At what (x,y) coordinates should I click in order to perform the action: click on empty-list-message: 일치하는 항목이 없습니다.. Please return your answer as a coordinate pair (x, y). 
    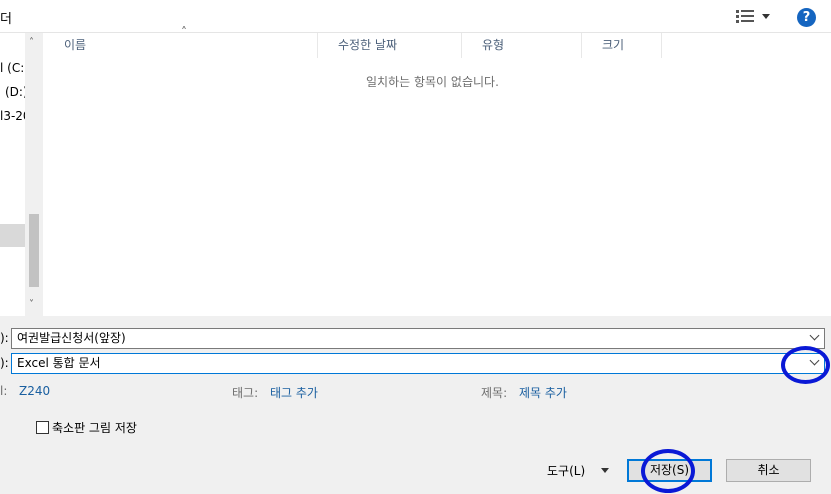
    Looking at the image, I should click on (432, 82).